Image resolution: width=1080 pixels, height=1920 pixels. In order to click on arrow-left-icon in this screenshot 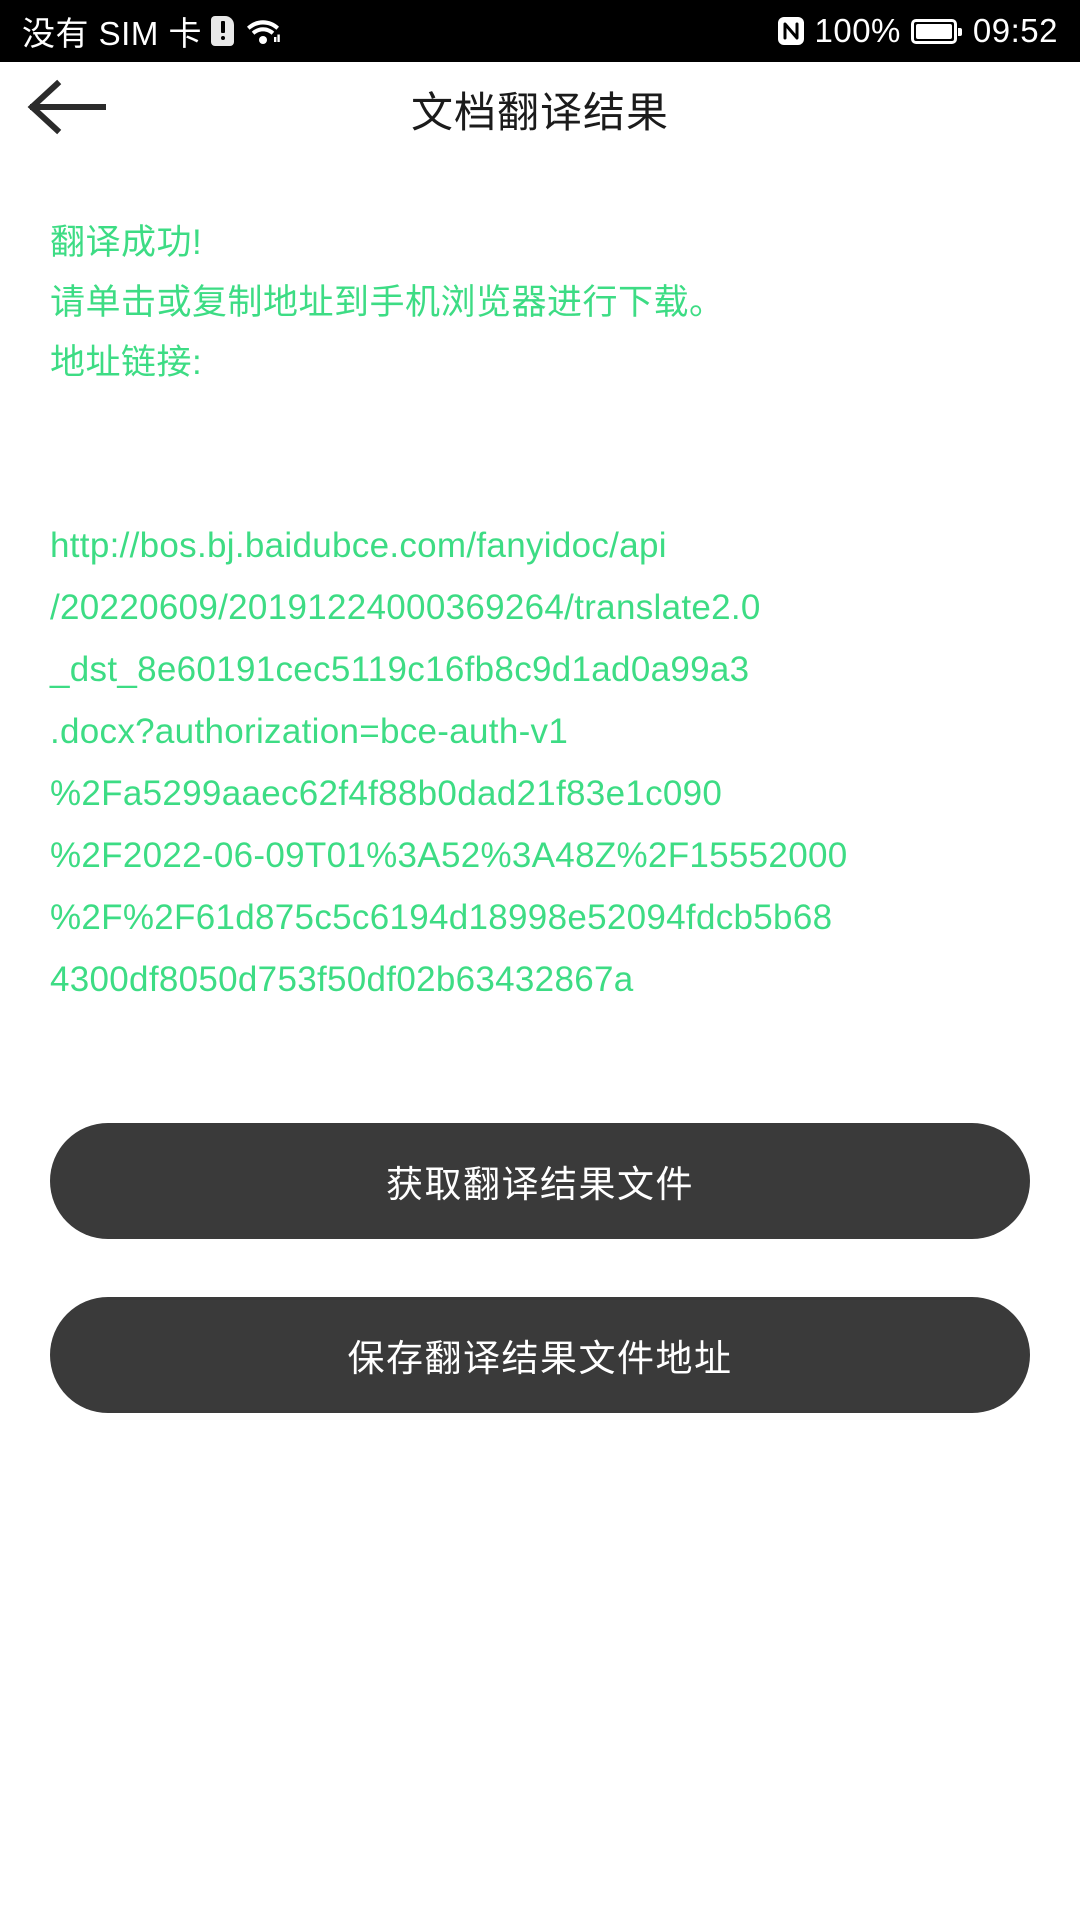, I will do `click(67, 109)`.